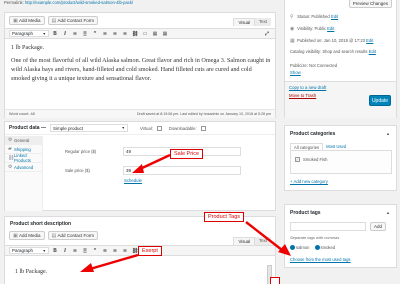  Describe the element at coordinates (292, 29) in the screenshot. I see `eye-icon: ◉` at that location.